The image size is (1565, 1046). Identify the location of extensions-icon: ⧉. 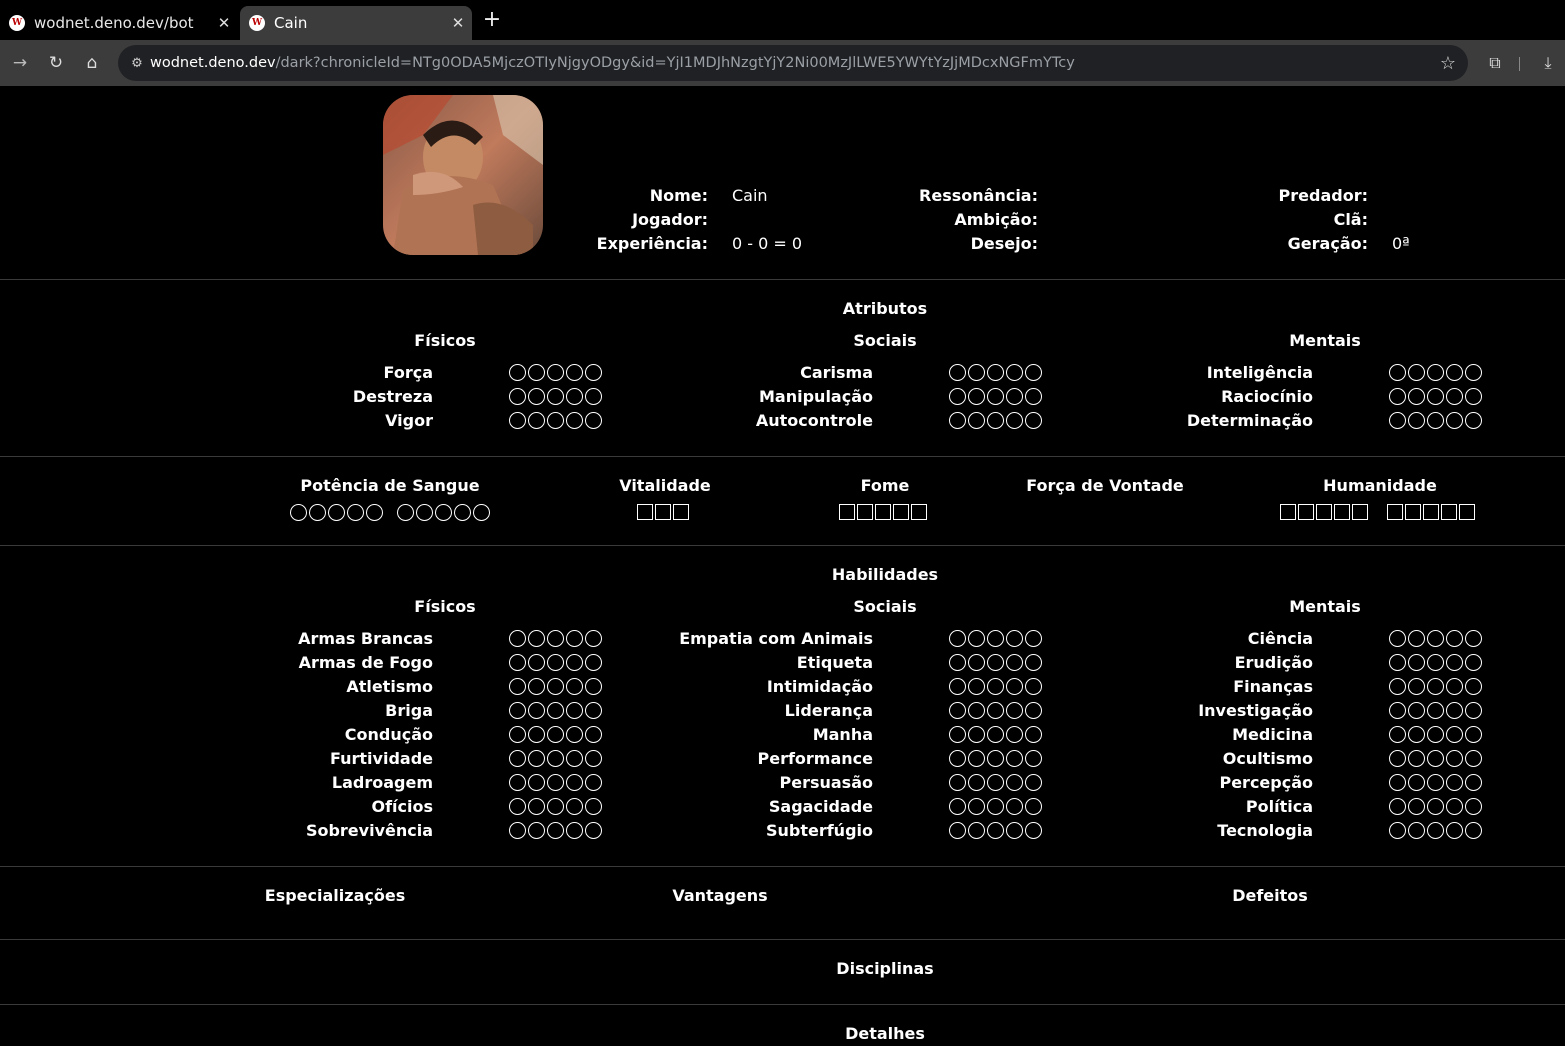
(1495, 63).